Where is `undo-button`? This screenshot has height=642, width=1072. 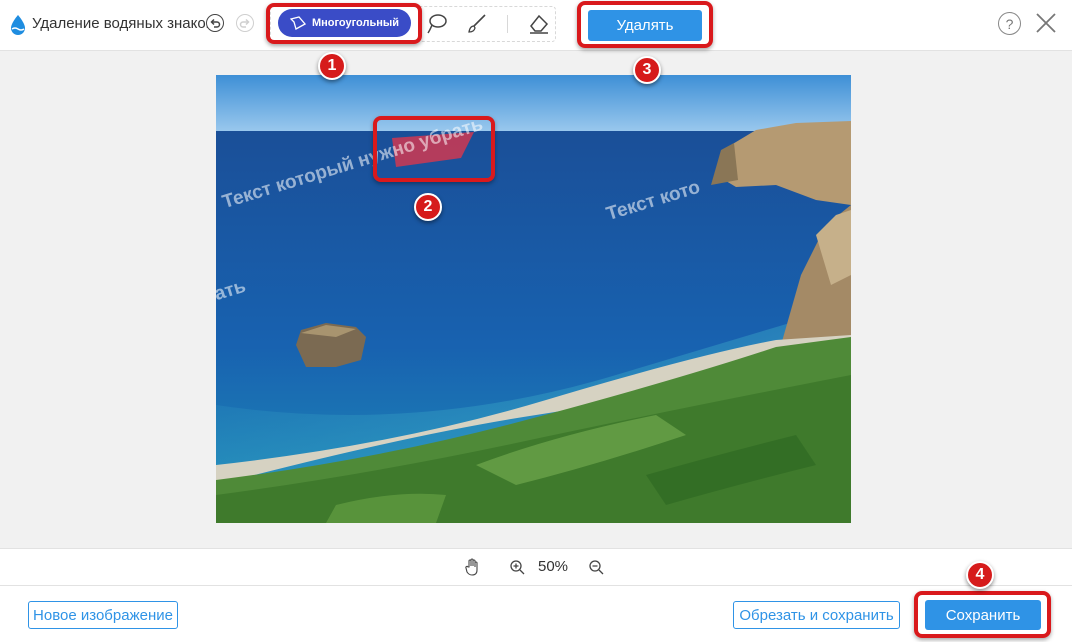
undo-button is located at coordinates (215, 23).